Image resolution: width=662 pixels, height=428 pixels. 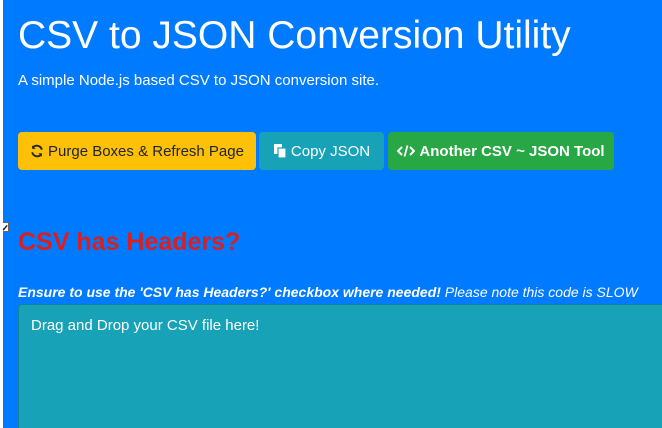 What do you see at coordinates (37, 151) in the screenshot?
I see `refresh-icon` at bounding box center [37, 151].